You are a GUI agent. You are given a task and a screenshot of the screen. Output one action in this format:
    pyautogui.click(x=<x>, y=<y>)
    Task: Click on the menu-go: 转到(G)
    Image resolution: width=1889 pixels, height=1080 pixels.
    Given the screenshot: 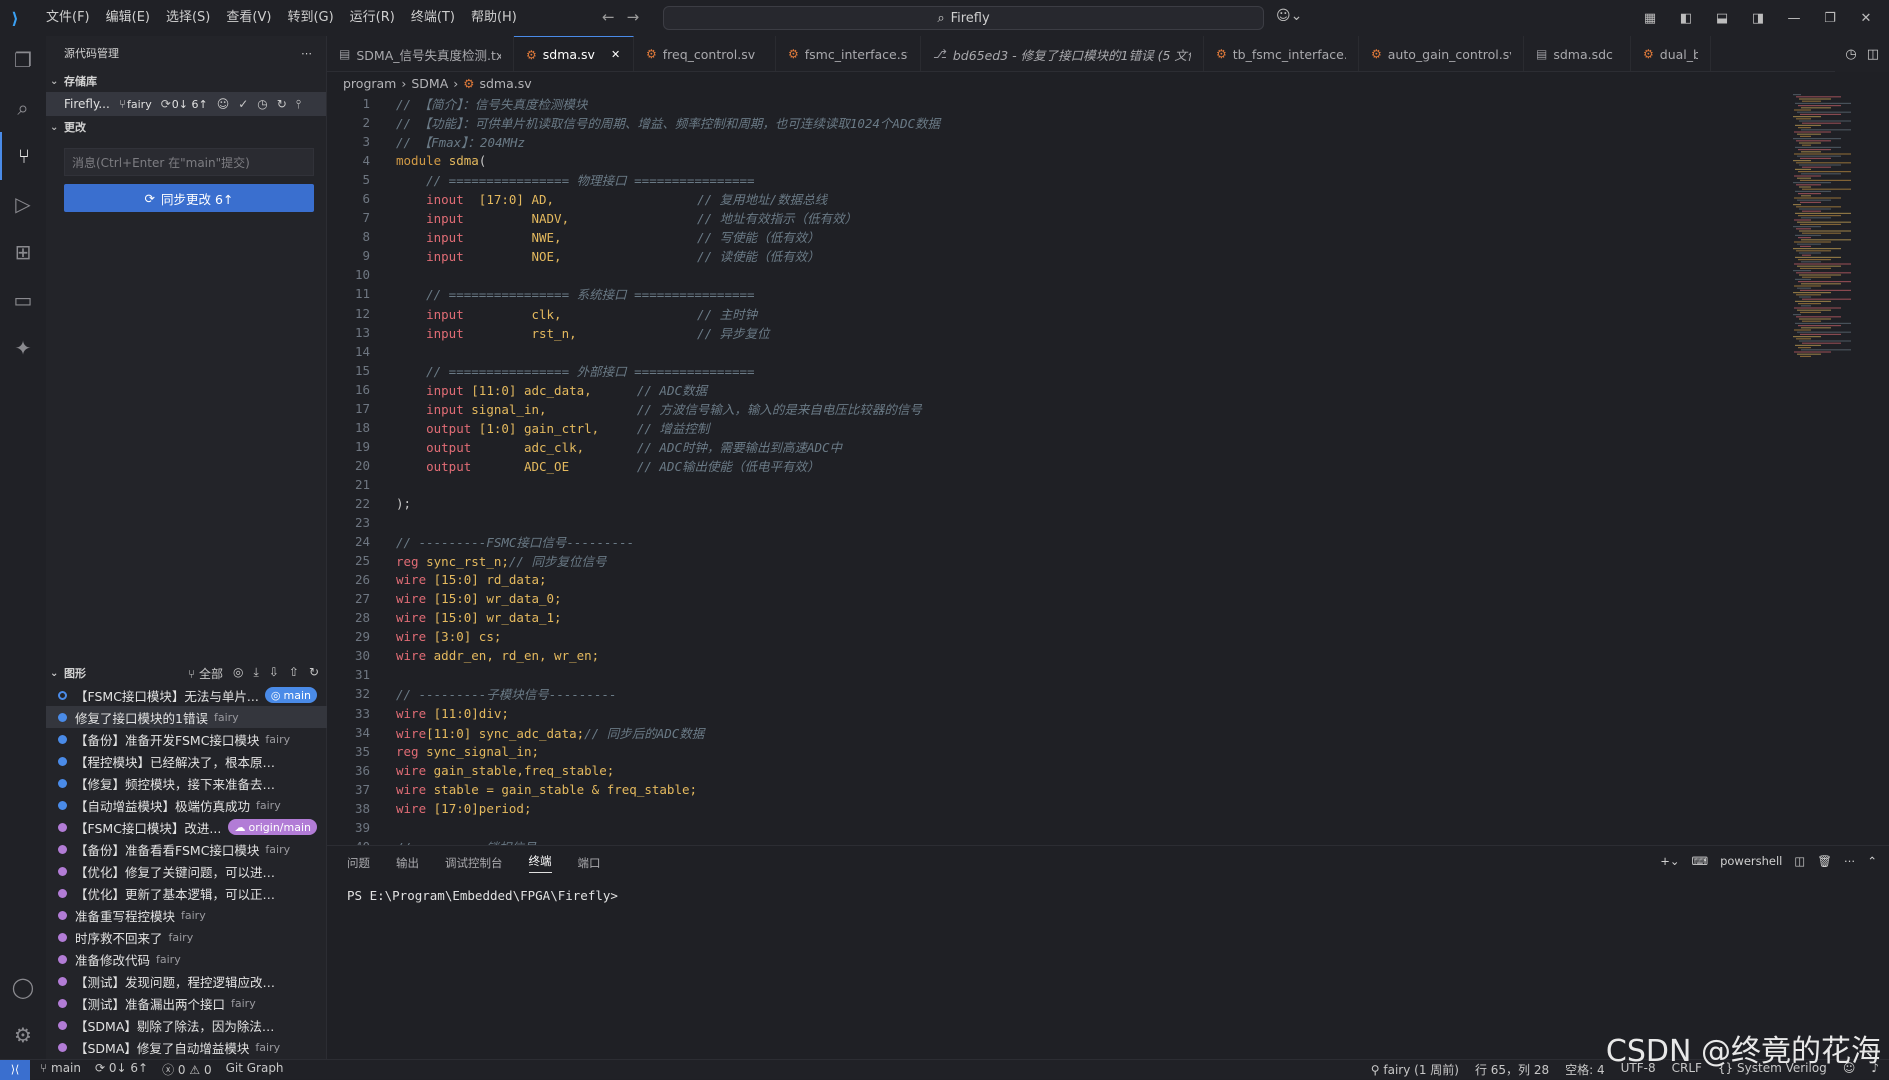 What is the action you would take?
    pyautogui.click(x=310, y=18)
    